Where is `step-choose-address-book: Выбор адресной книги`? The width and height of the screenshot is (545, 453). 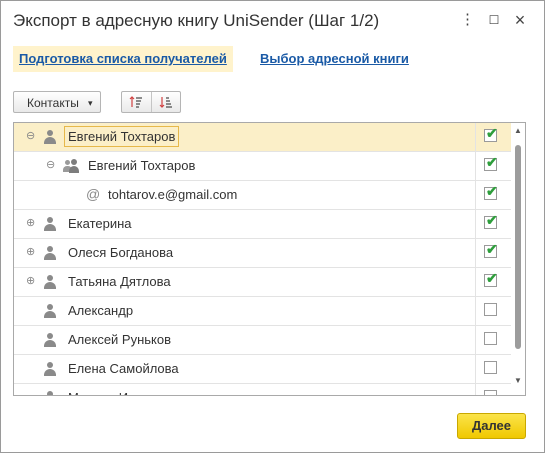 step-choose-address-book: Выбор адресной книги is located at coordinates (334, 59).